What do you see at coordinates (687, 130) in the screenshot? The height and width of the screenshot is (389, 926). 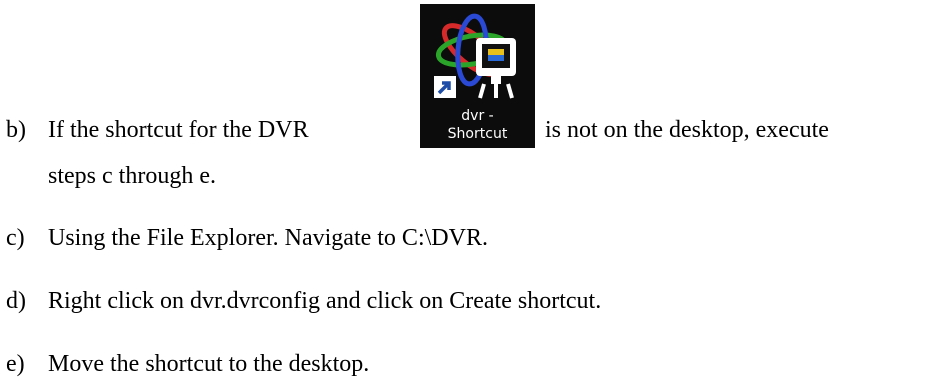 I see `step-text: is not on the desktop, execute` at bounding box center [687, 130].